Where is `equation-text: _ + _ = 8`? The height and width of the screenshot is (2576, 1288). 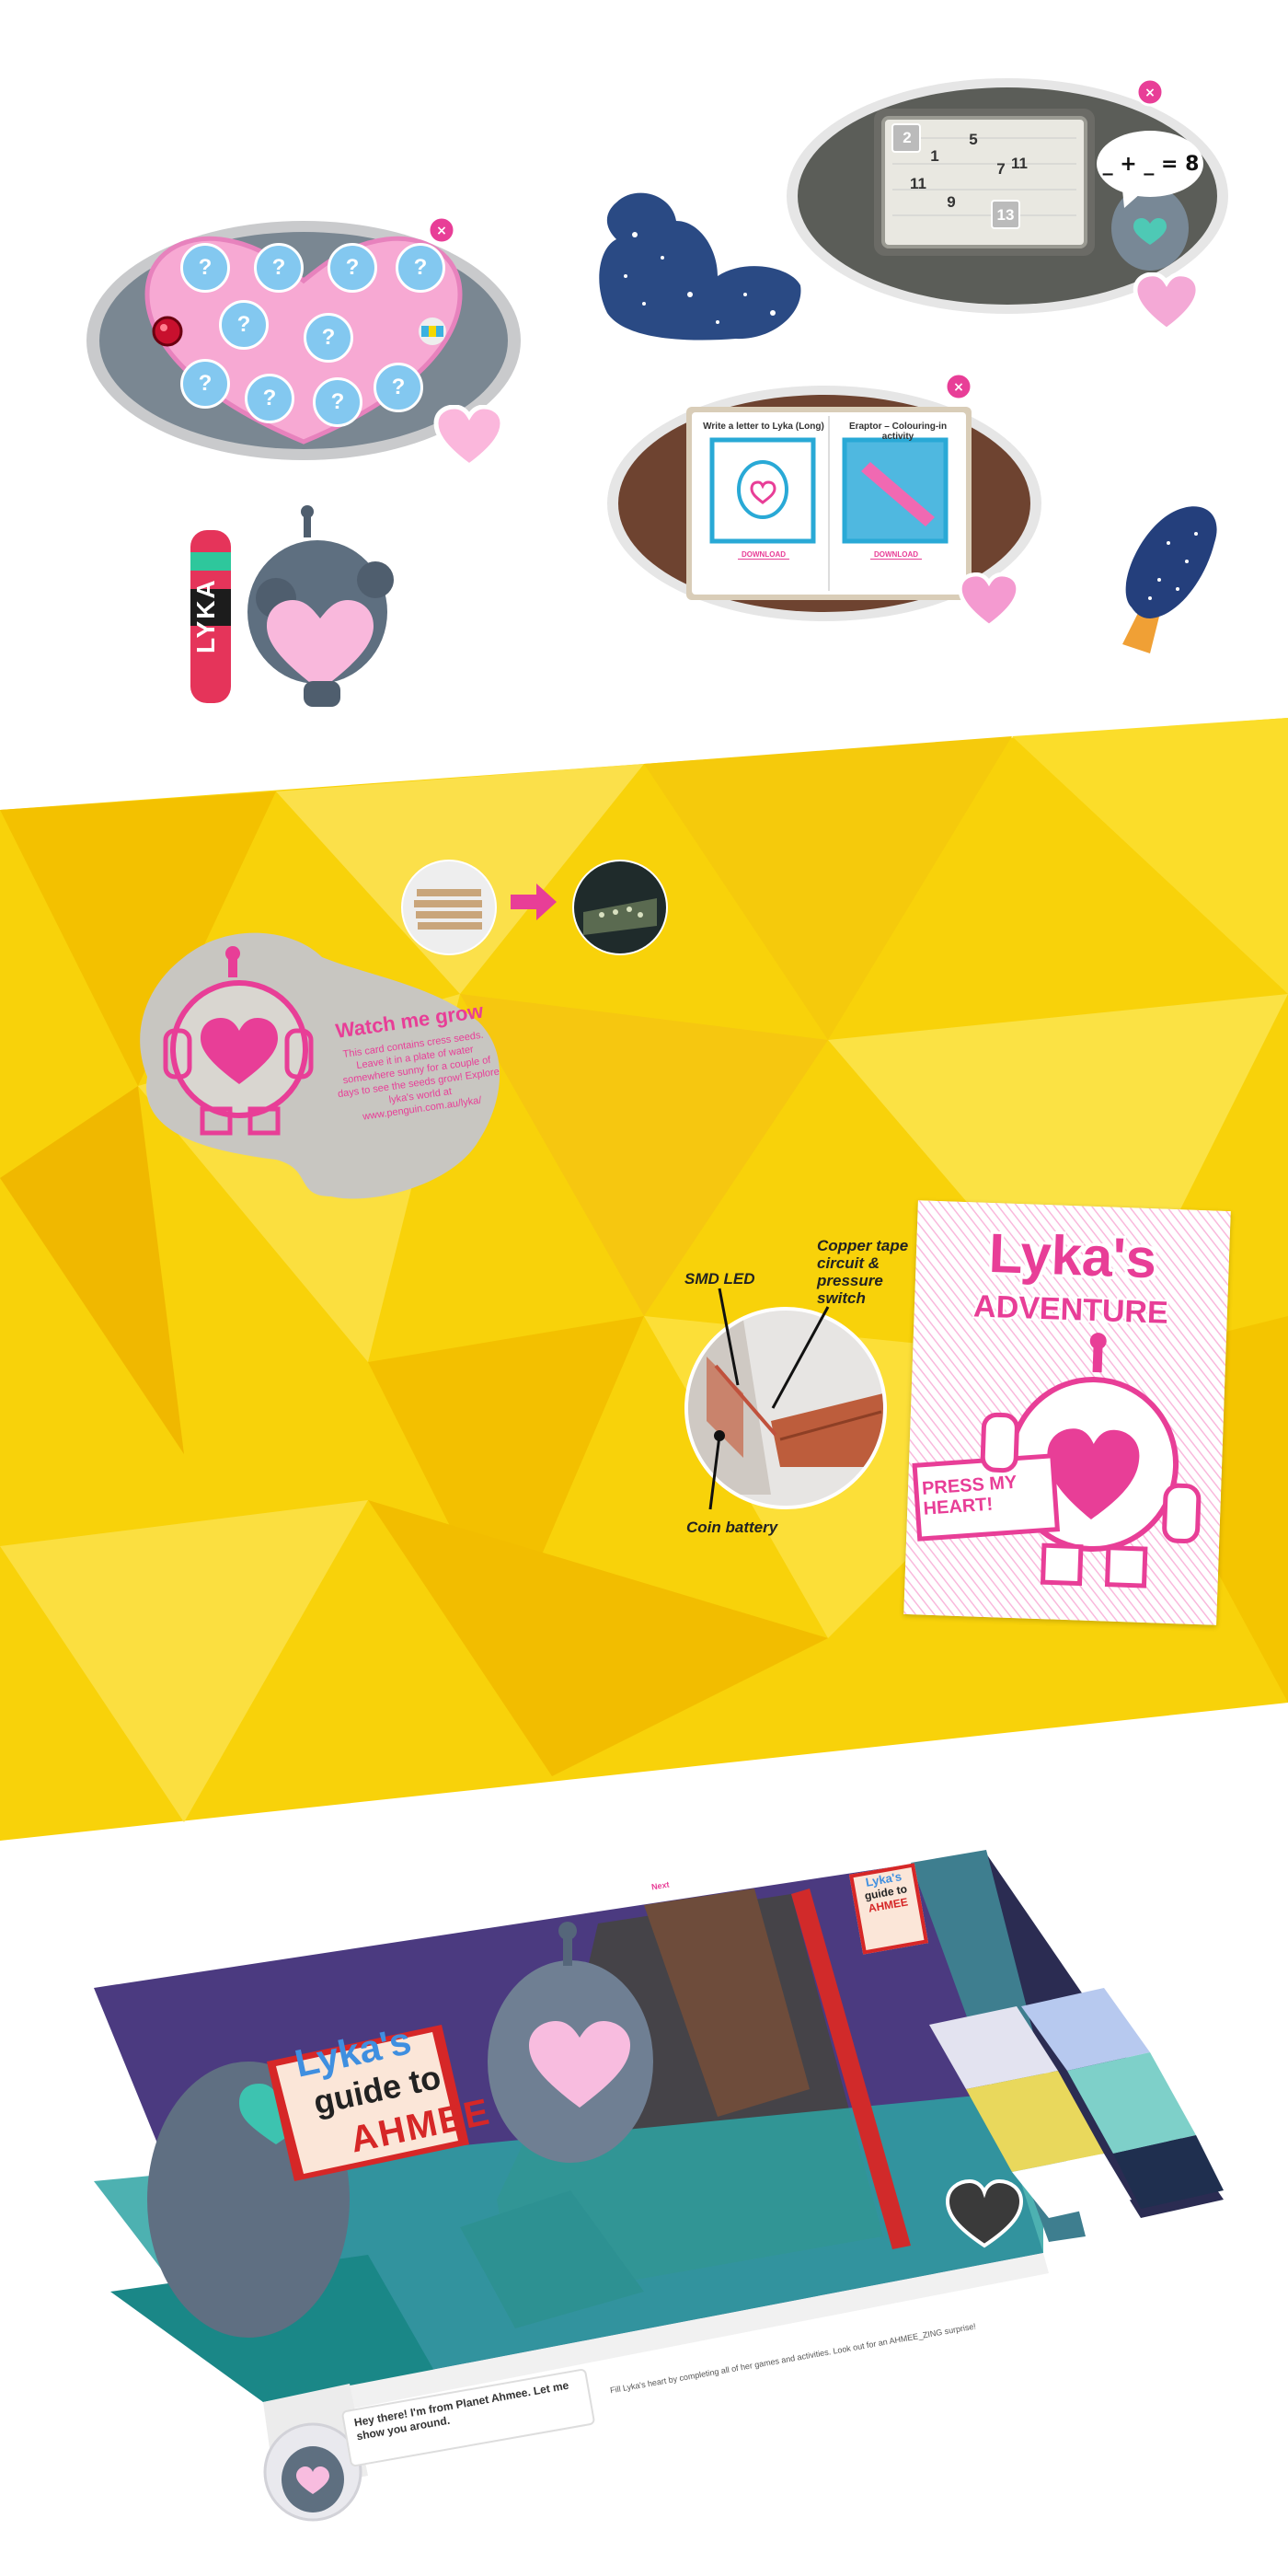 equation-text: _ + _ = 8 is located at coordinates (1151, 164).